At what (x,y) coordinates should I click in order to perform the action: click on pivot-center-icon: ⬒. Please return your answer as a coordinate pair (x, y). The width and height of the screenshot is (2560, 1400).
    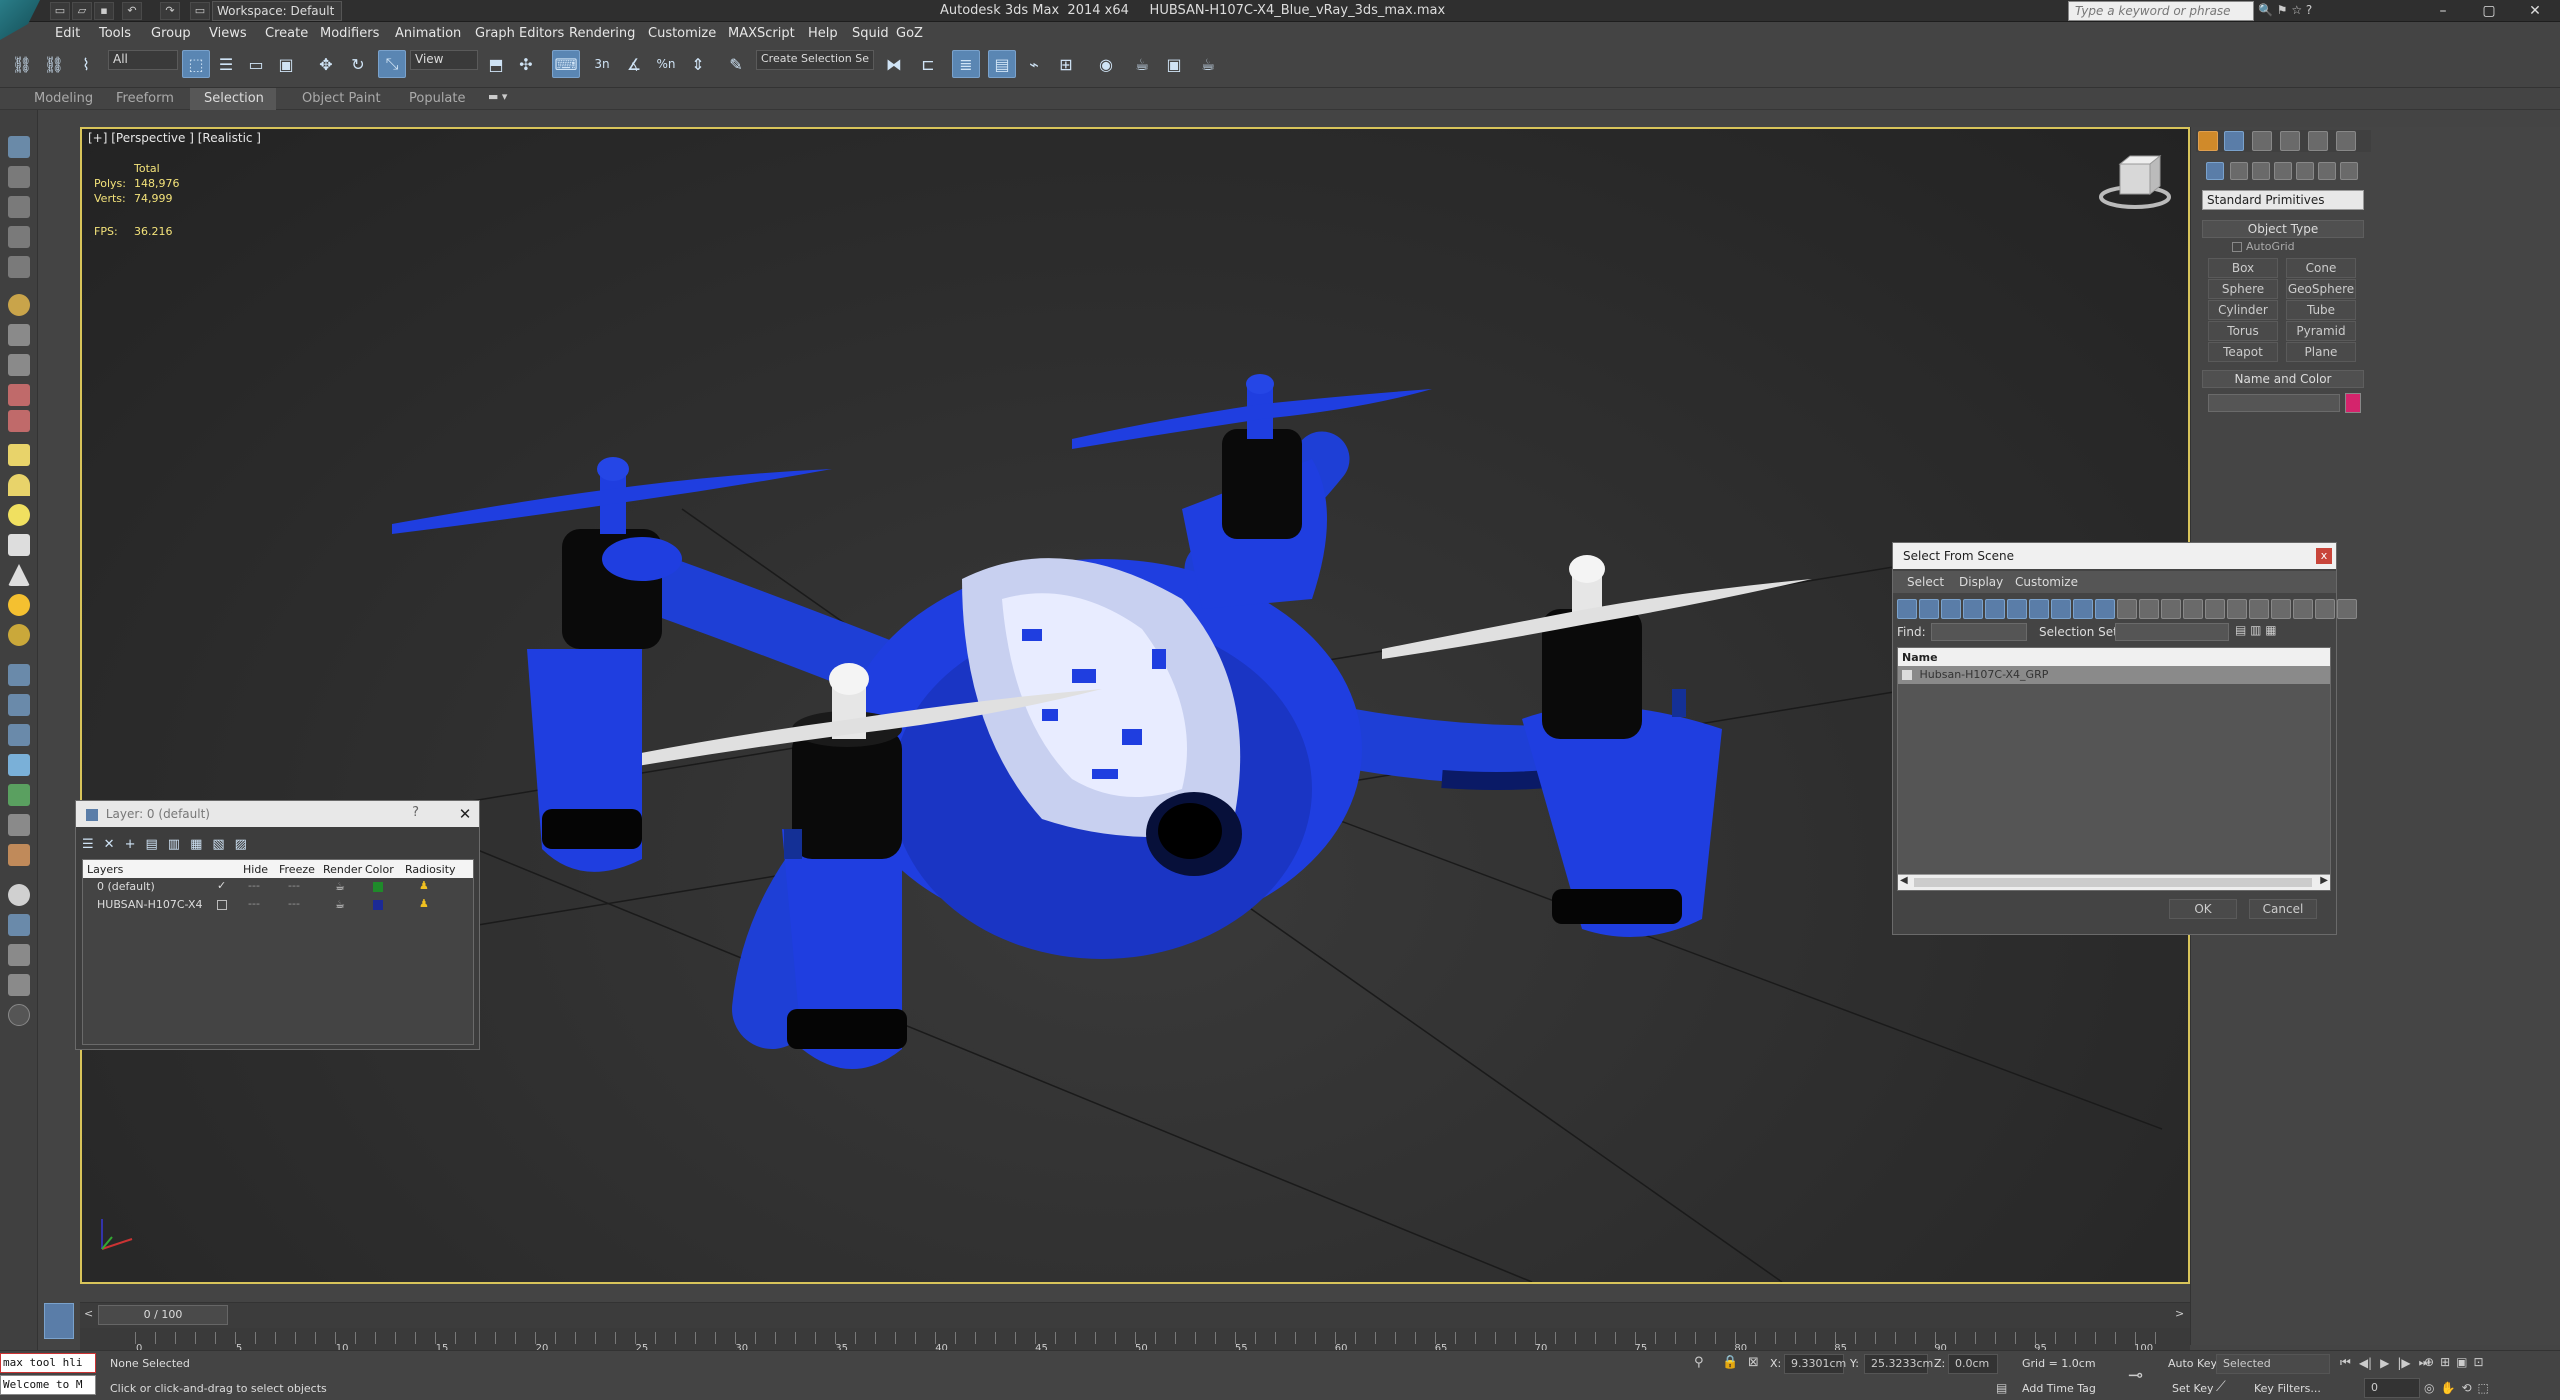
    Looking at the image, I should click on (496, 64).